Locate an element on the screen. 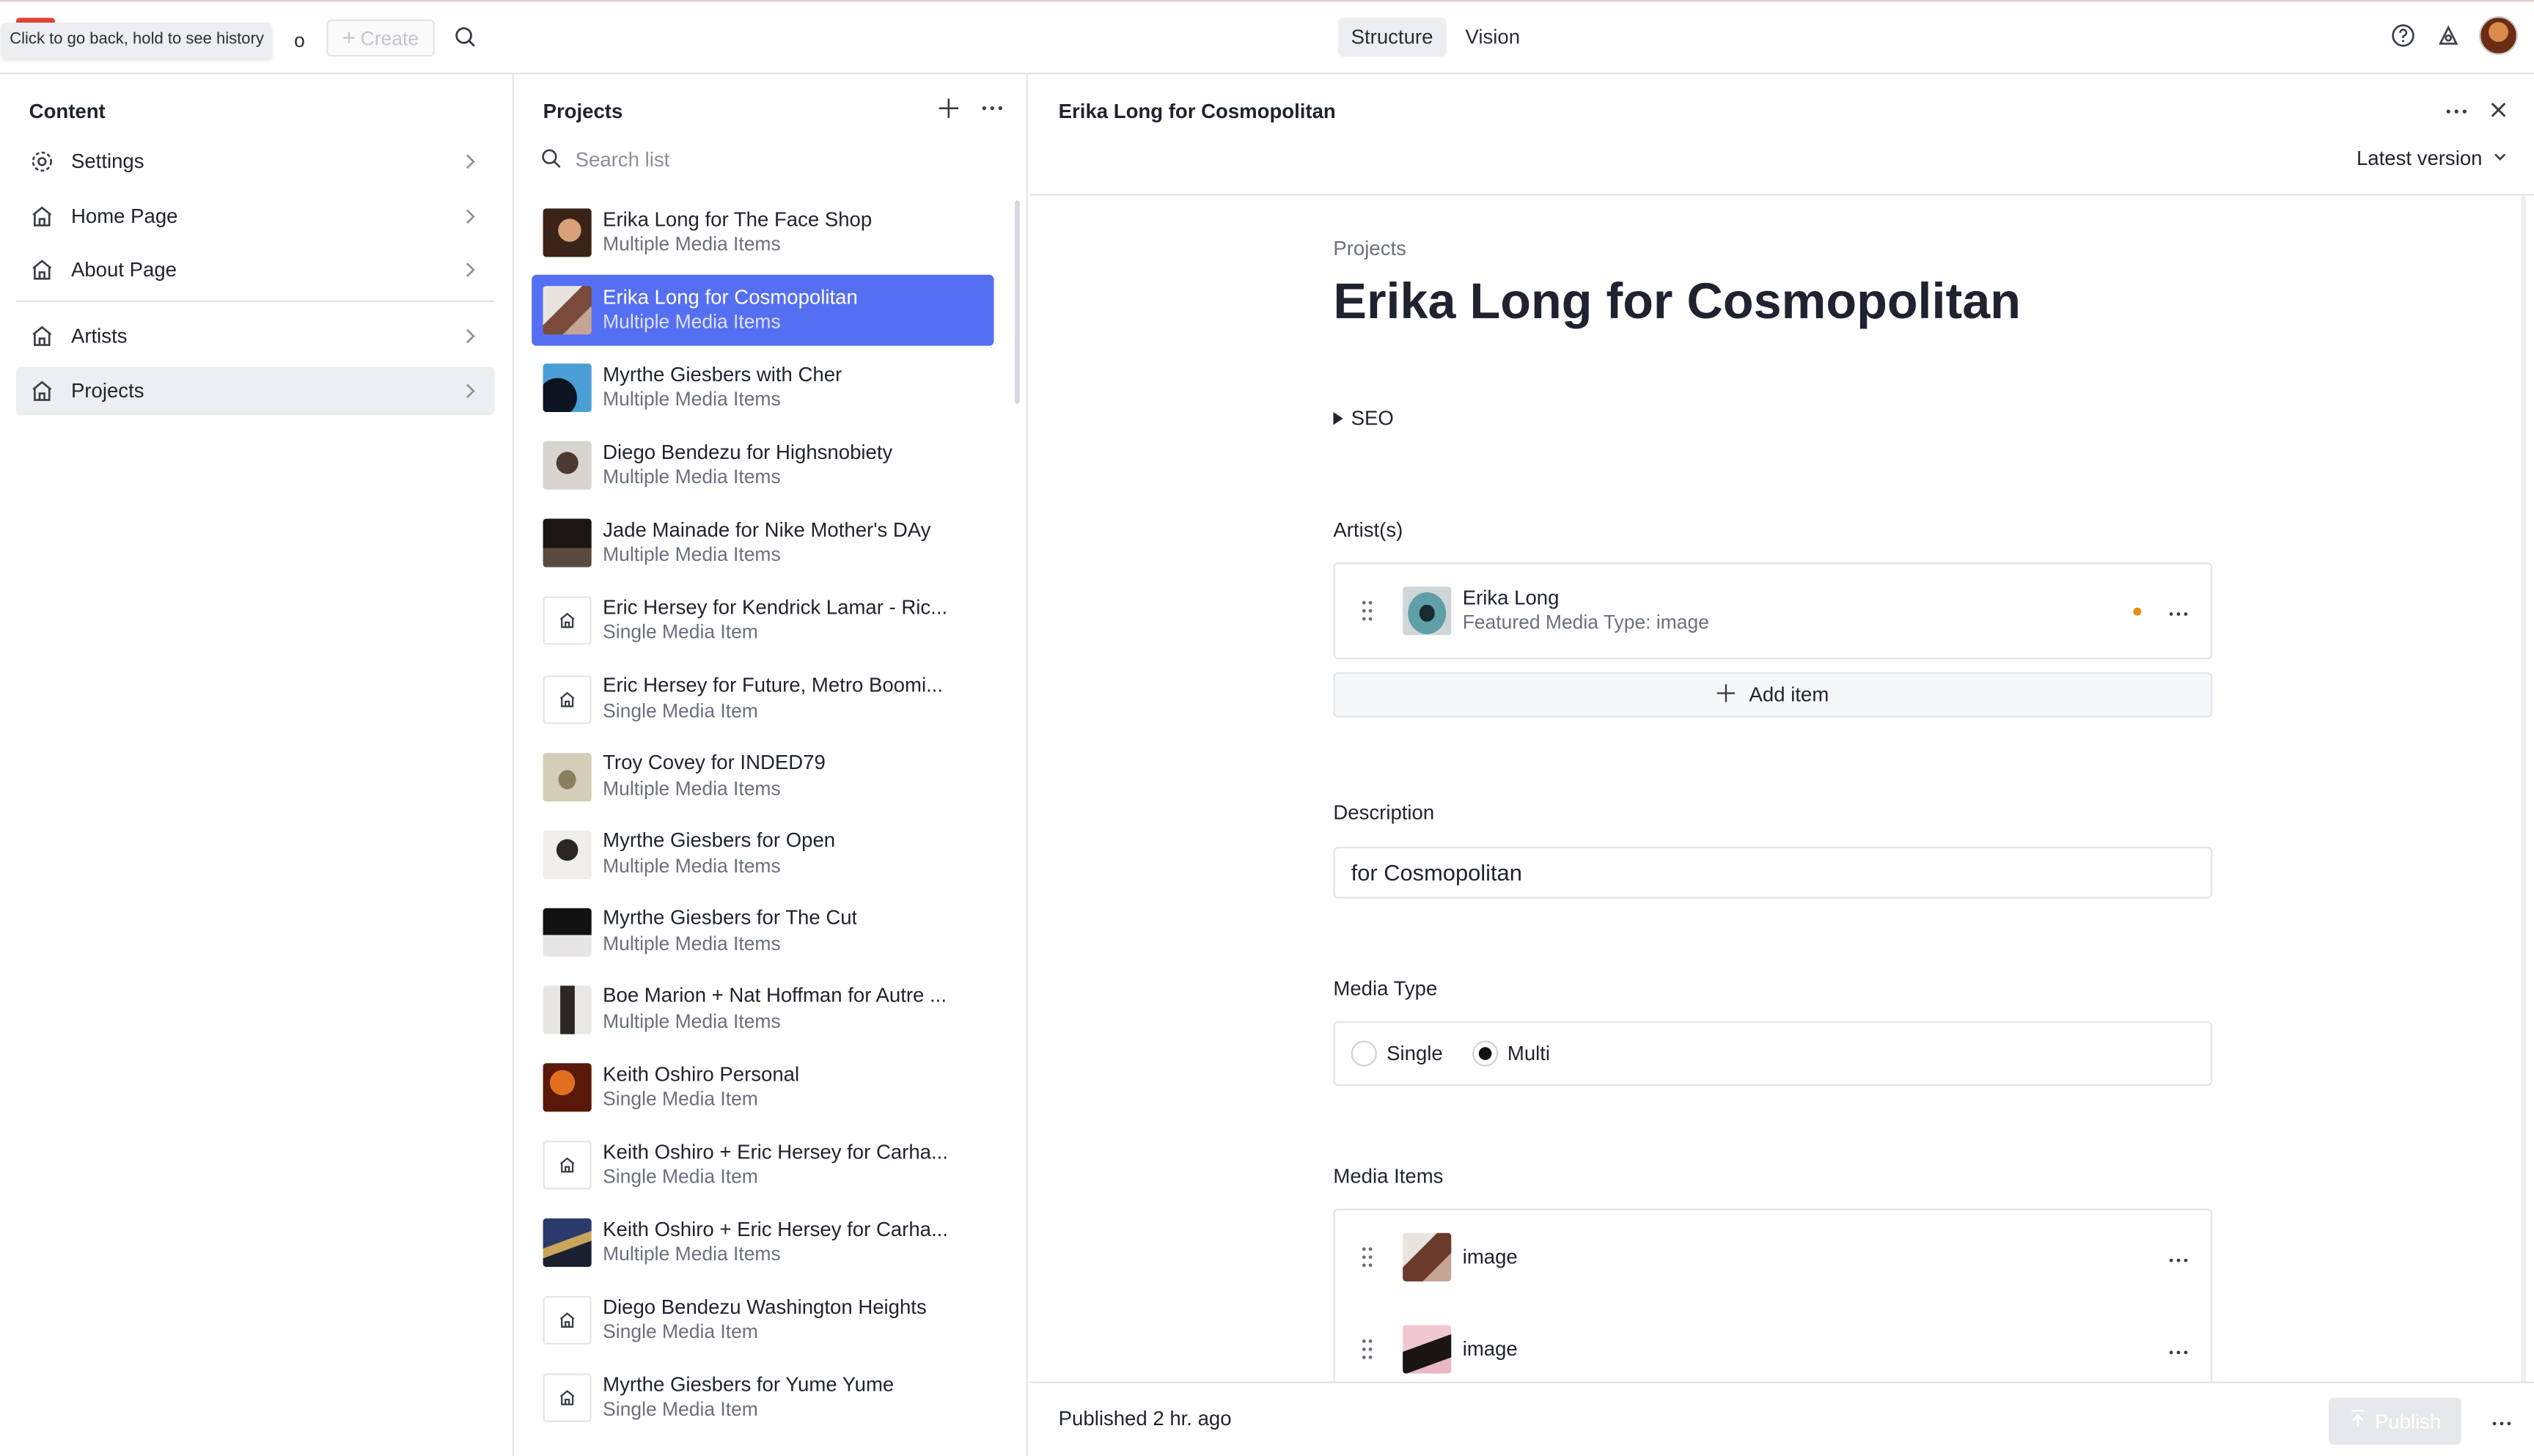 This screenshot has width=2534, height=1456. nav-item-settings: Settings is located at coordinates (255, 161).